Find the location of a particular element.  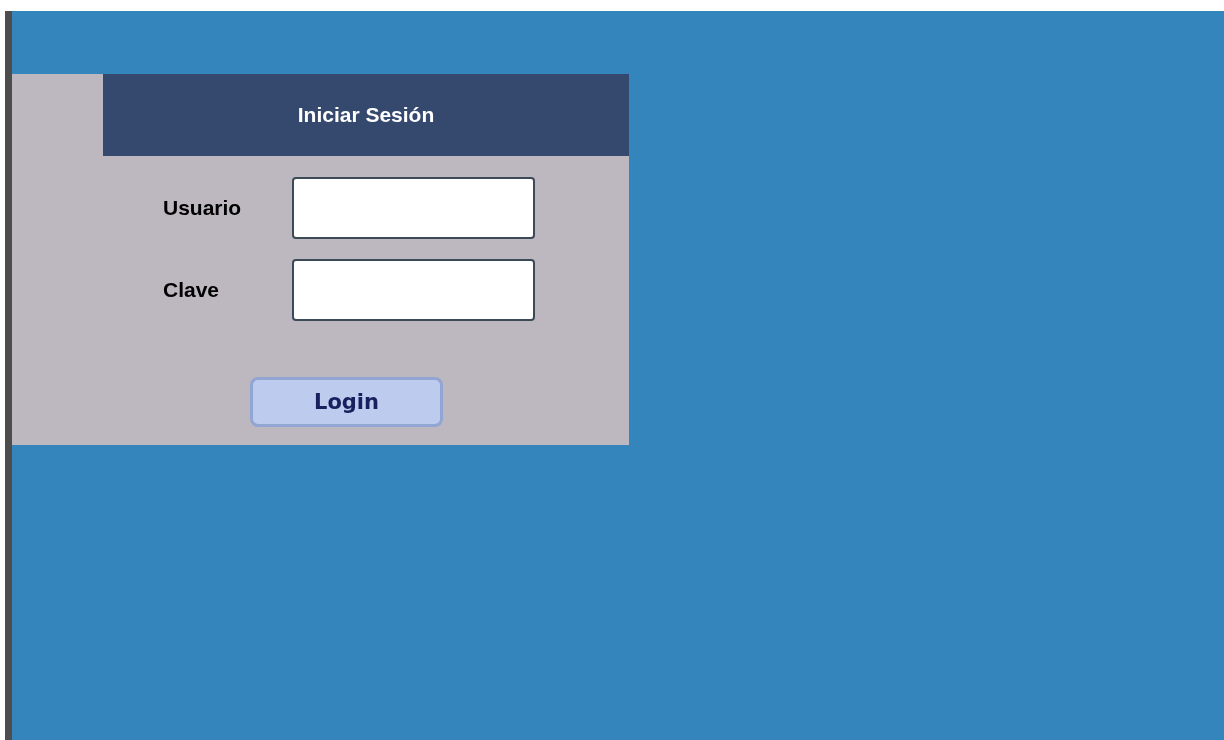

field-label: Clave is located at coordinates (192, 290).